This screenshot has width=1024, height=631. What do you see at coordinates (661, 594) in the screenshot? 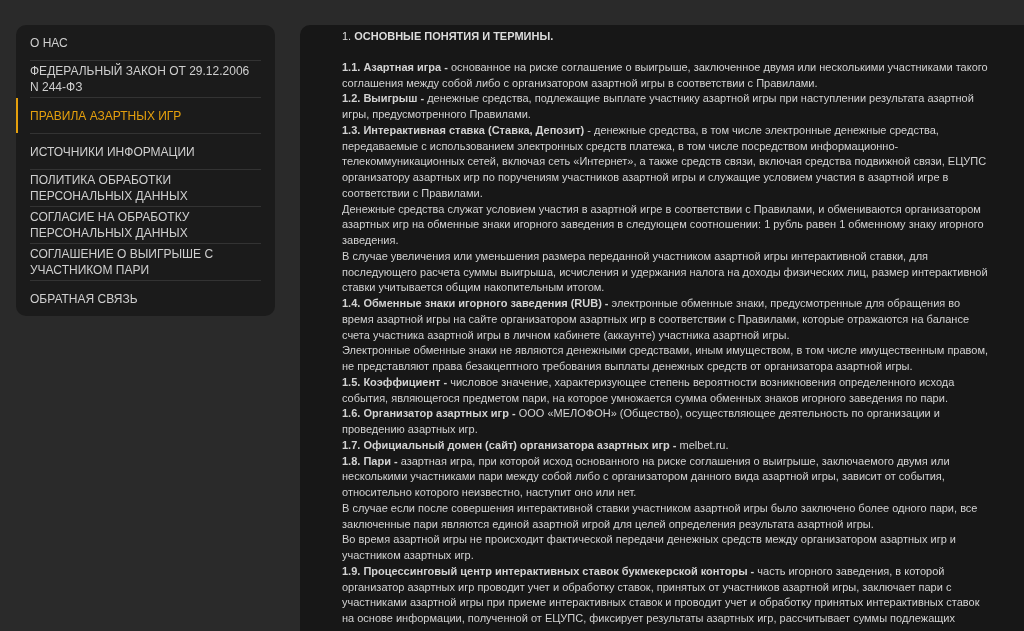
I see `paragraph: 1.9. Процессинговый центр интерактивных ставок букмекерской конторы - часть игорного заведения, в которой организатор азартных игр проводит учет и обработку ставок, принятых от участников азартной игры, заключает пари с участниками азартной игры при приеме интерактивных ставок и проводит учет и обработку принятых интерактивных ставок на основе информации, полученной от ЕЦУПС, фиксирует результаты азартных игр, рассчитывает суммы подлежащих` at bounding box center [661, 594].